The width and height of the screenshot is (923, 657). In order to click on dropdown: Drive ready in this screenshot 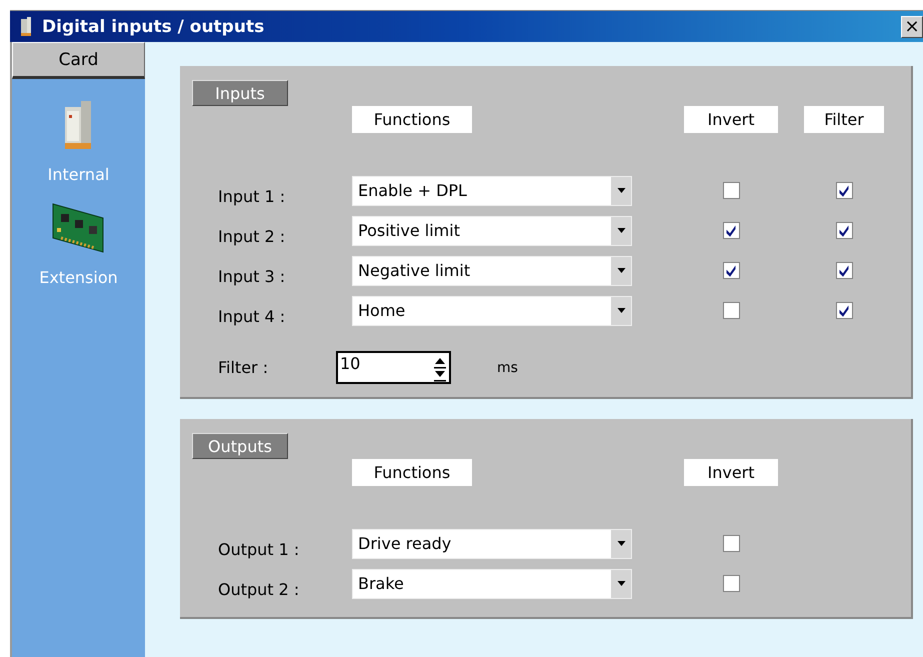, I will do `click(492, 543)`.